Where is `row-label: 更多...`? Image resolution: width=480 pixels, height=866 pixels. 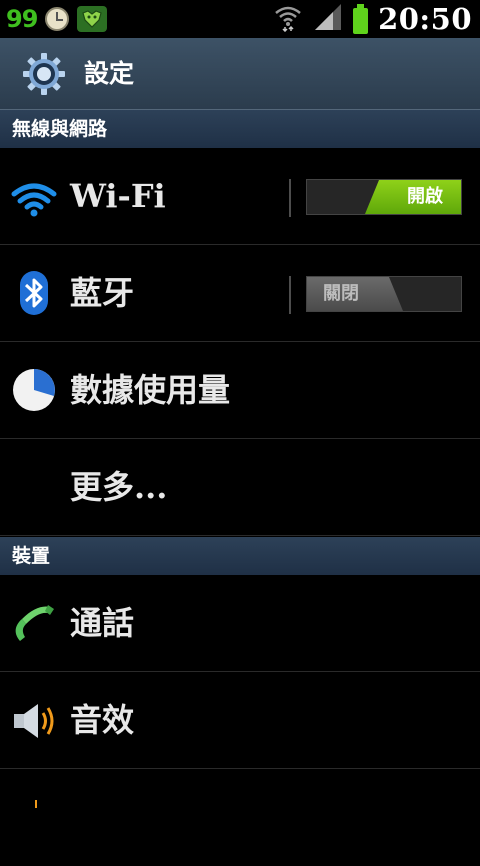
row-label: 更多... is located at coordinates (119, 487).